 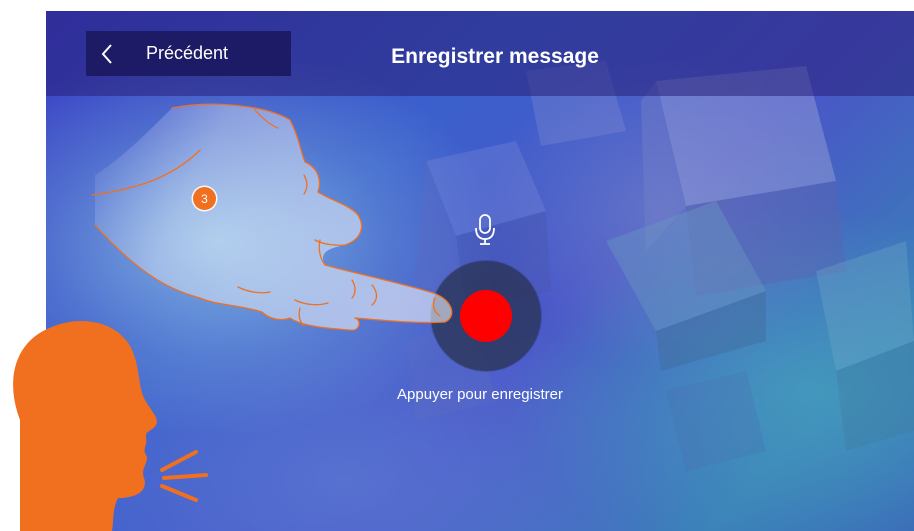 I want to click on record-button, so click(x=486, y=316).